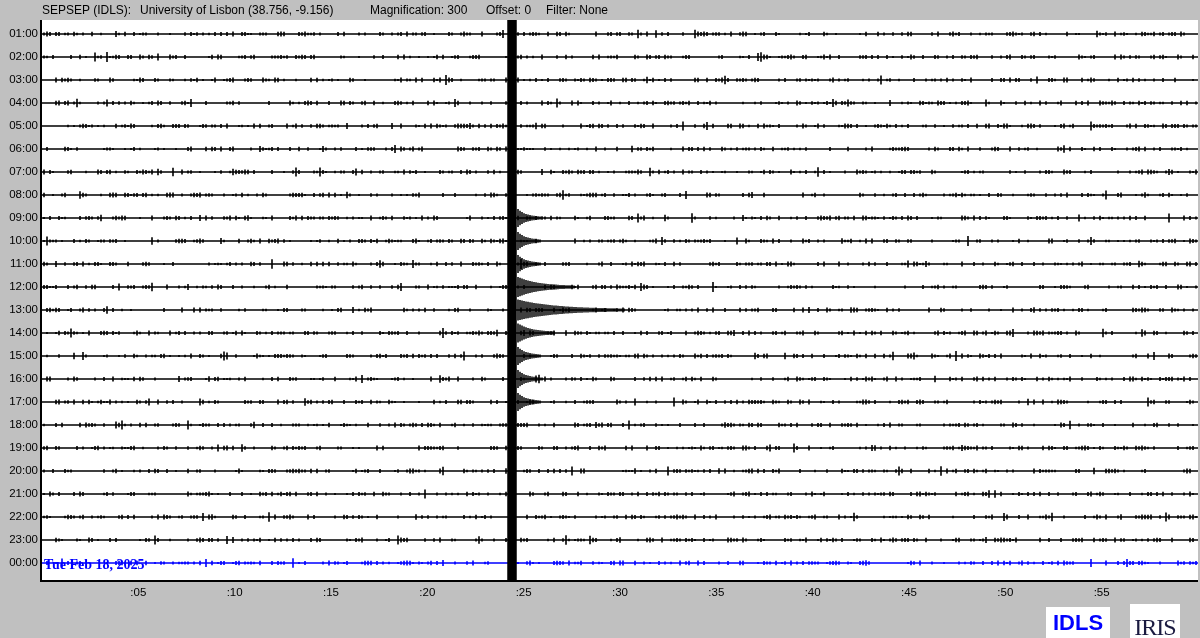 The width and height of the screenshot is (1200, 638). Describe the element at coordinates (23, 401) in the screenshot. I see `hour-label: 17:00` at that location.